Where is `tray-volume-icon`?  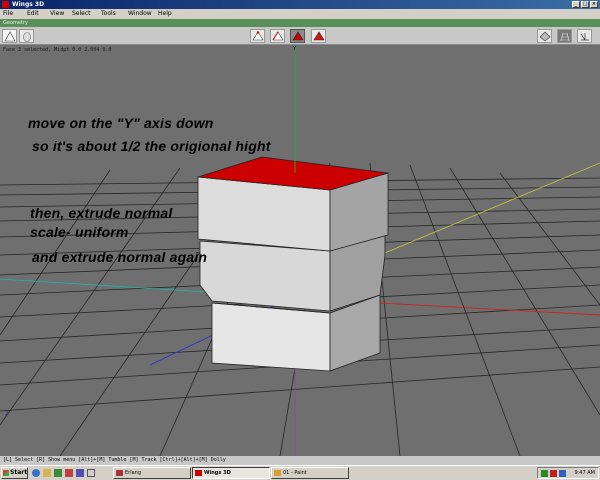
tray-volume-icon is located at coordinates (562, 473).